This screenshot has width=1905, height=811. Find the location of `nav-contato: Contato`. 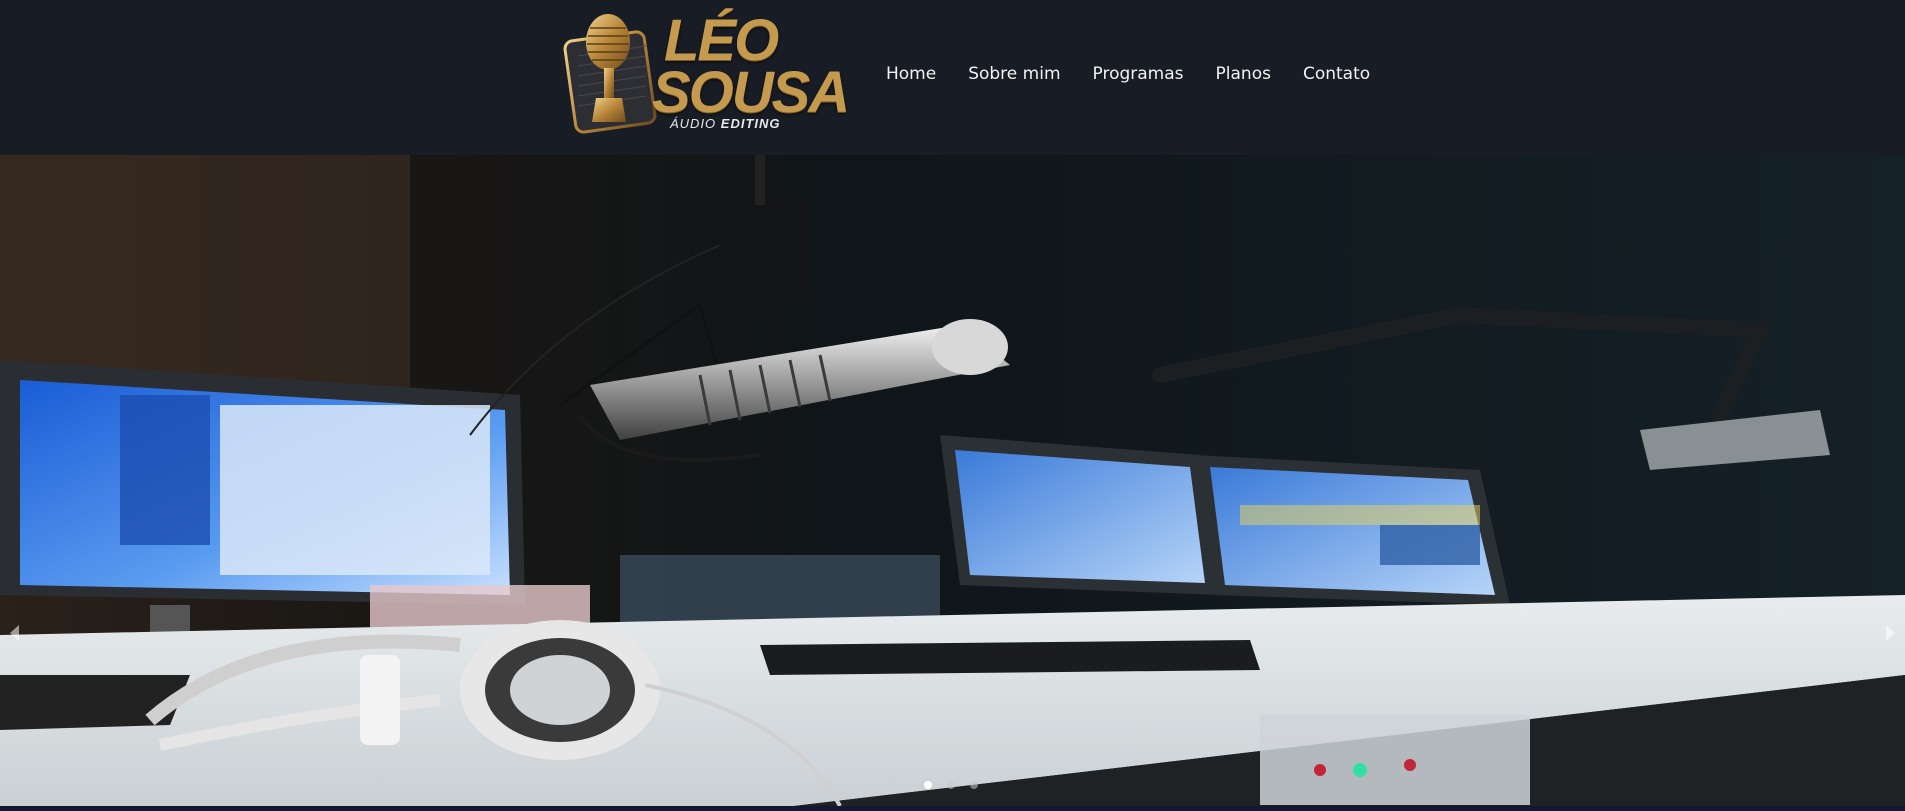

nav-contato: Contato is located at coordinates (1336, 74).